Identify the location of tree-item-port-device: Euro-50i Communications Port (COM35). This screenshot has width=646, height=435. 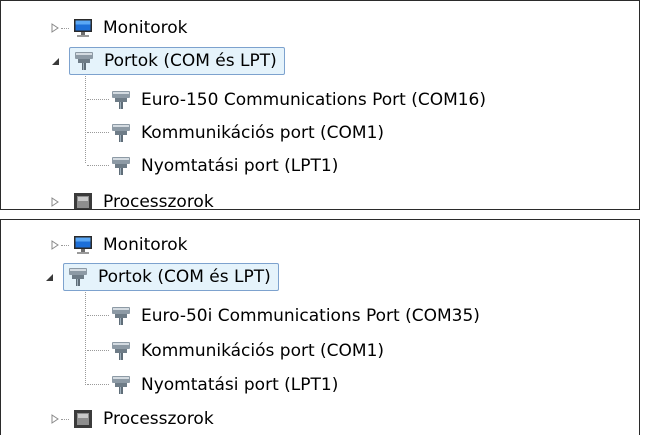
(296, 316).